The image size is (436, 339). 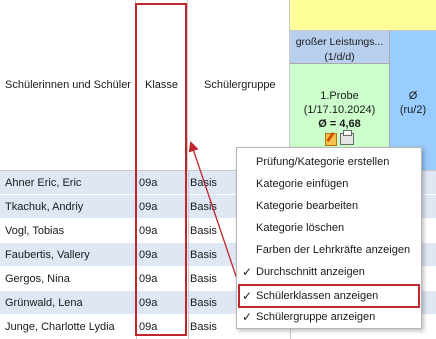 I want to click on menu-item-highlight, so click(x=329, y=296).